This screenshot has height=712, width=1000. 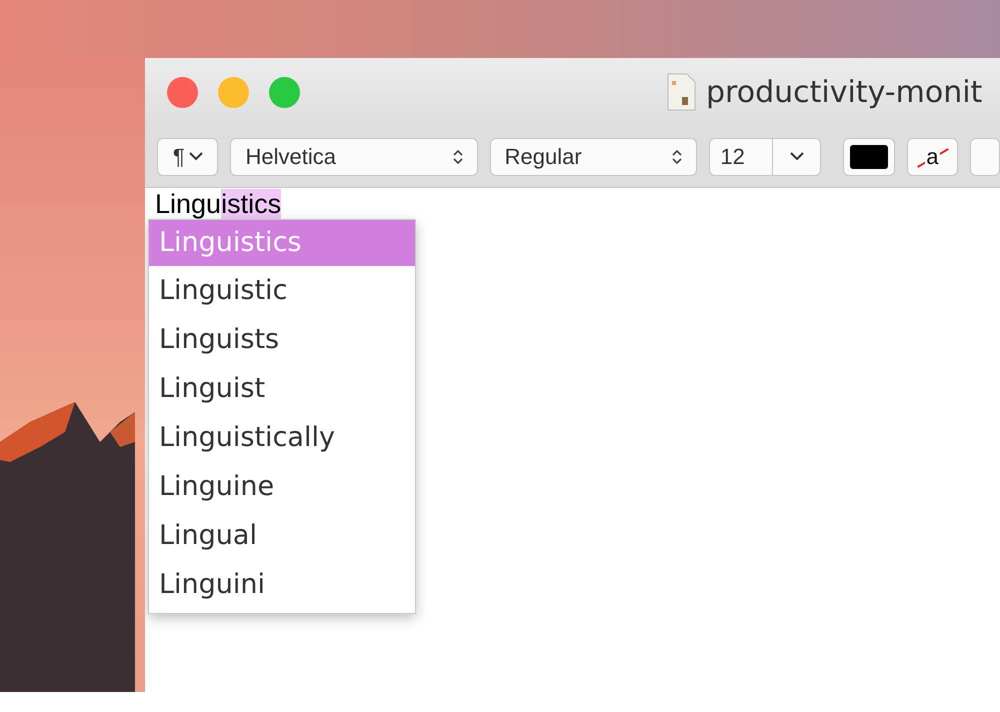 What do you see at coordinates (188, 204) in the screenshot?
I see `typed-text: Lingu` at bounding box center [188, 204].